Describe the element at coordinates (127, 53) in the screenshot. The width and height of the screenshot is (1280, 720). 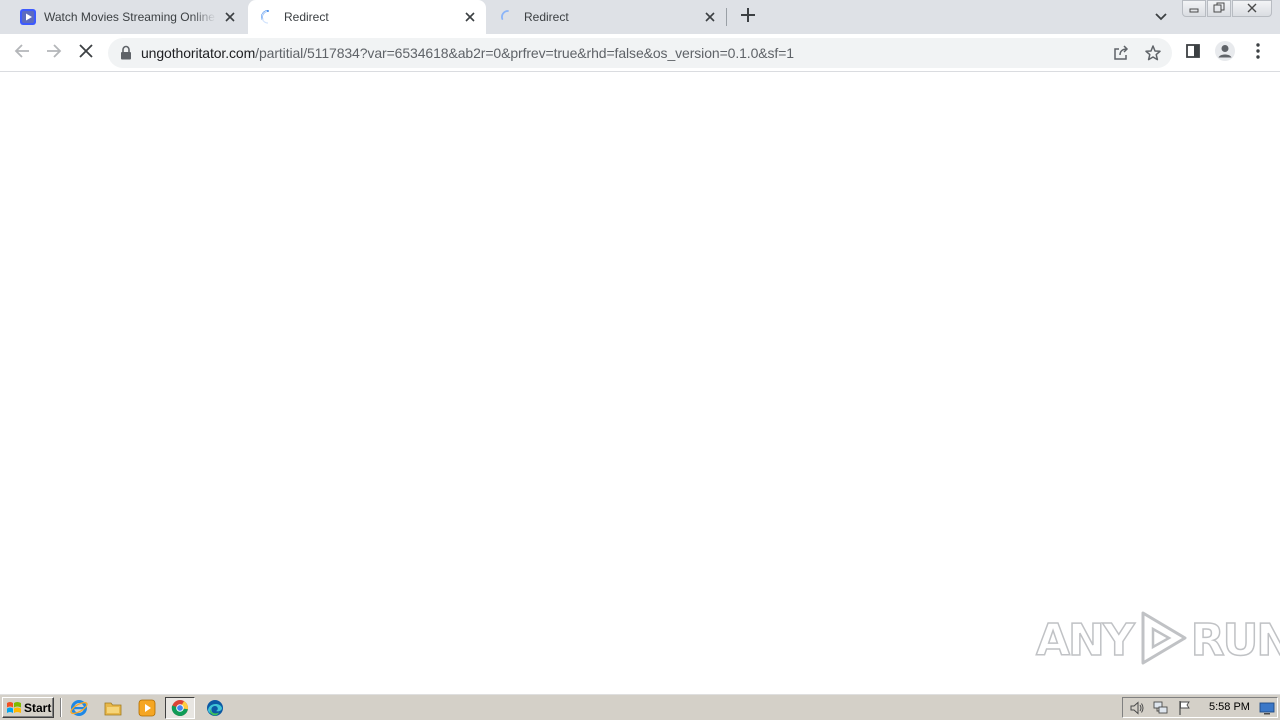
I see `lock-icon` at that location.